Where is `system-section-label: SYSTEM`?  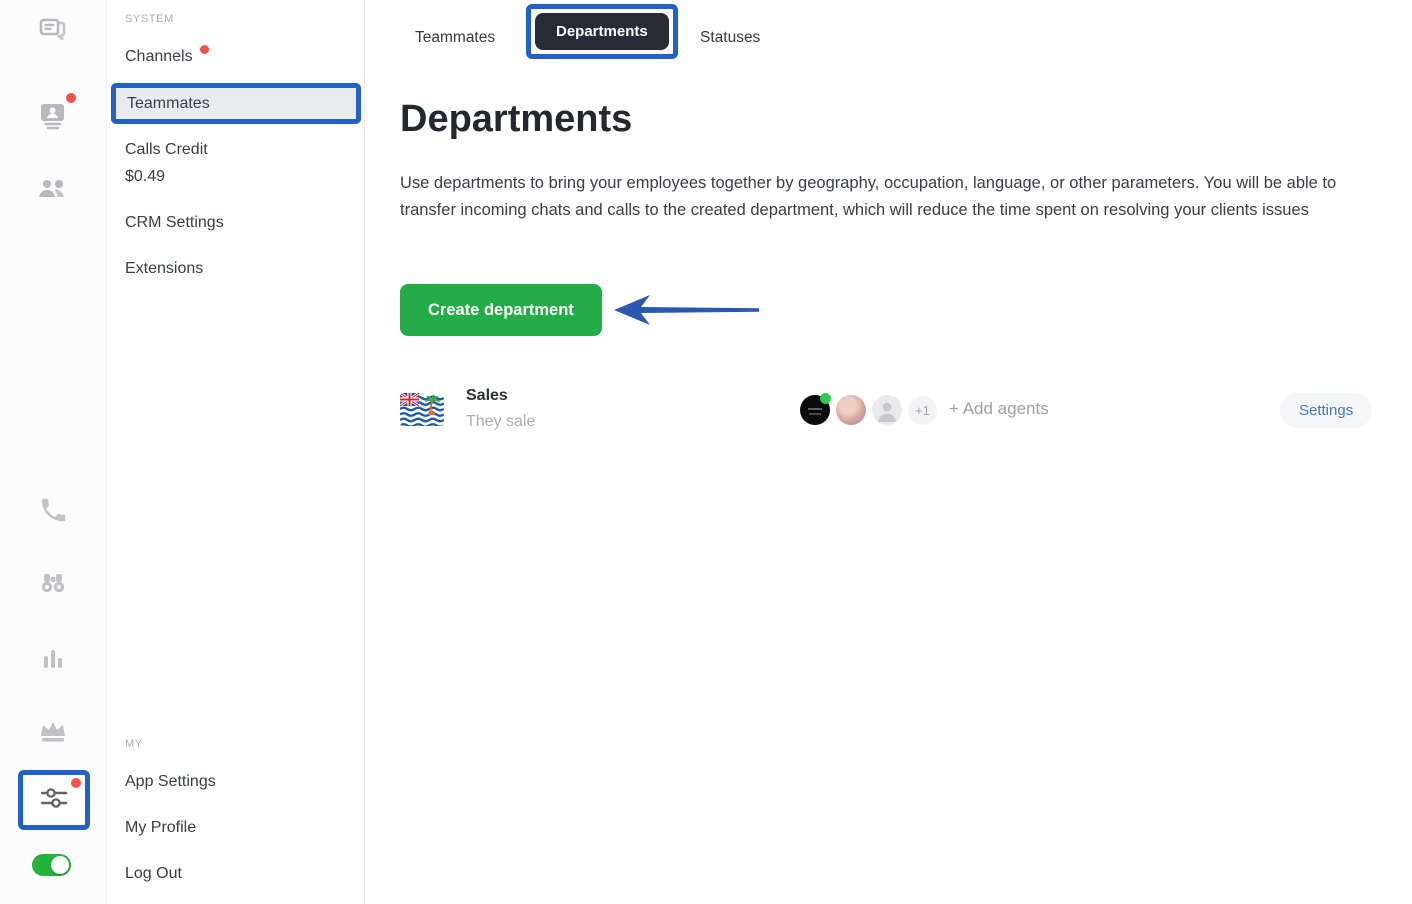
system-section-label: SYSTEM is located at coordinates (149, 19).